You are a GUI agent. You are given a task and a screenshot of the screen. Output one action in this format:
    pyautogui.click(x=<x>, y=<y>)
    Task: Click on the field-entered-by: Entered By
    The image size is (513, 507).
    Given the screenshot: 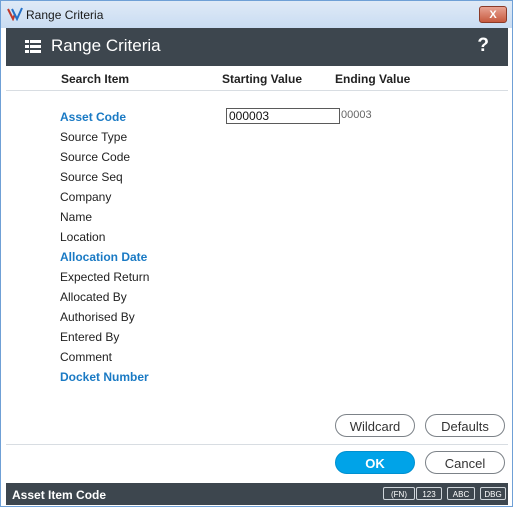 What is the action you would take?
    pyautogui.click(x=89, y=337)
    